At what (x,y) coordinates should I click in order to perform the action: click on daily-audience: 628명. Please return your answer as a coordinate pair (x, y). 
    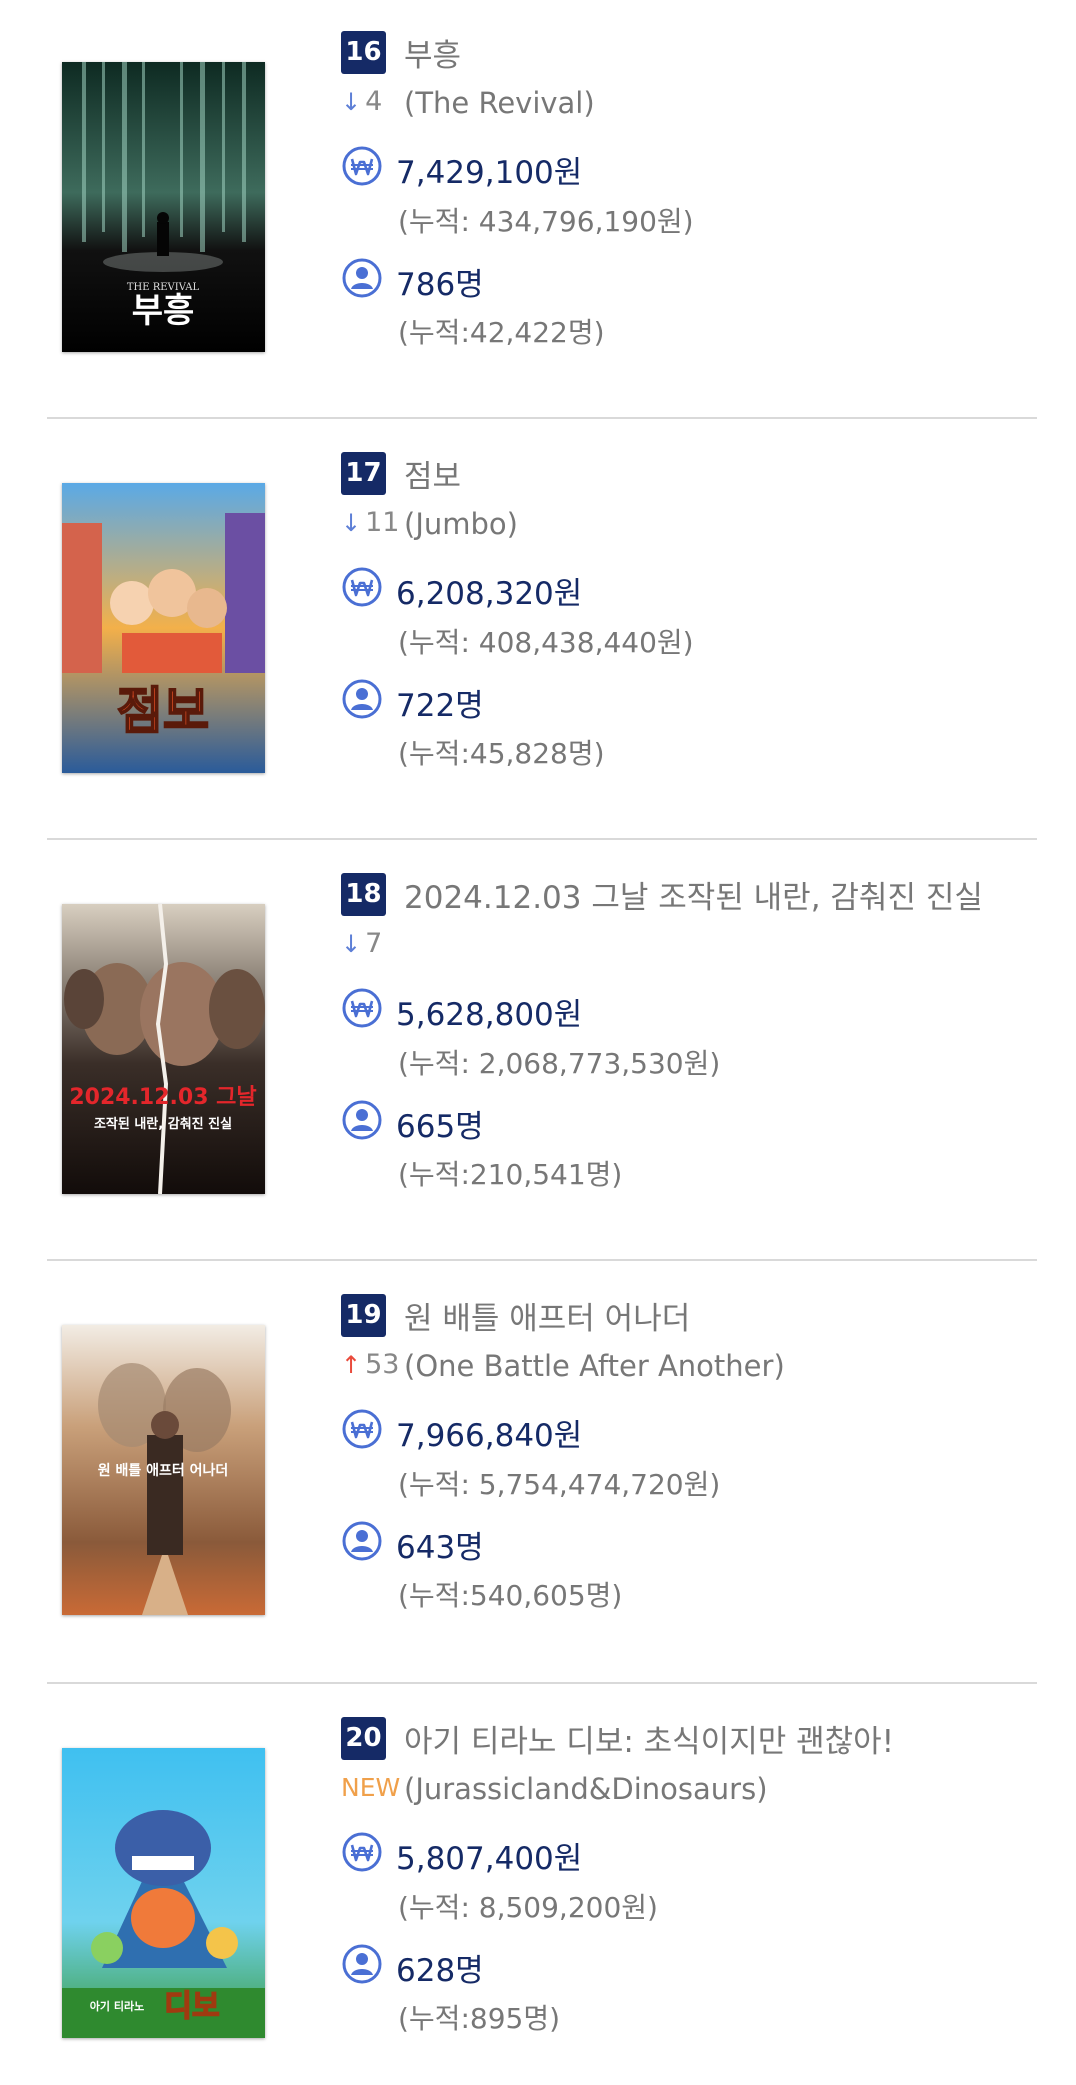
    Looking at the image, I should click on (440, 1971).